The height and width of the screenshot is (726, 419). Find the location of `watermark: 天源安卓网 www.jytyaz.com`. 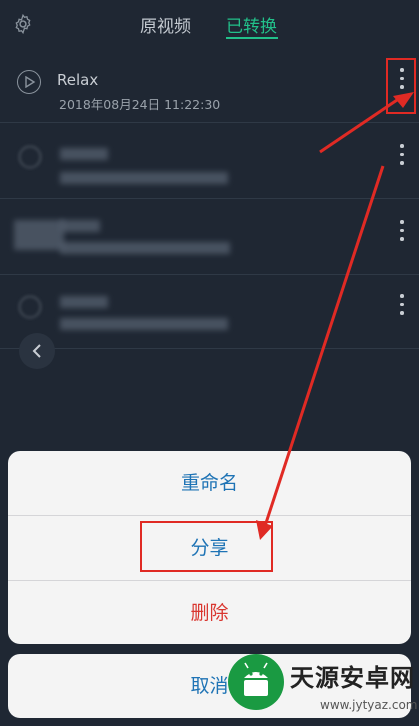

watermark: 天源安卓网 www.jytyaz.com is located at coordinates (320, 686).